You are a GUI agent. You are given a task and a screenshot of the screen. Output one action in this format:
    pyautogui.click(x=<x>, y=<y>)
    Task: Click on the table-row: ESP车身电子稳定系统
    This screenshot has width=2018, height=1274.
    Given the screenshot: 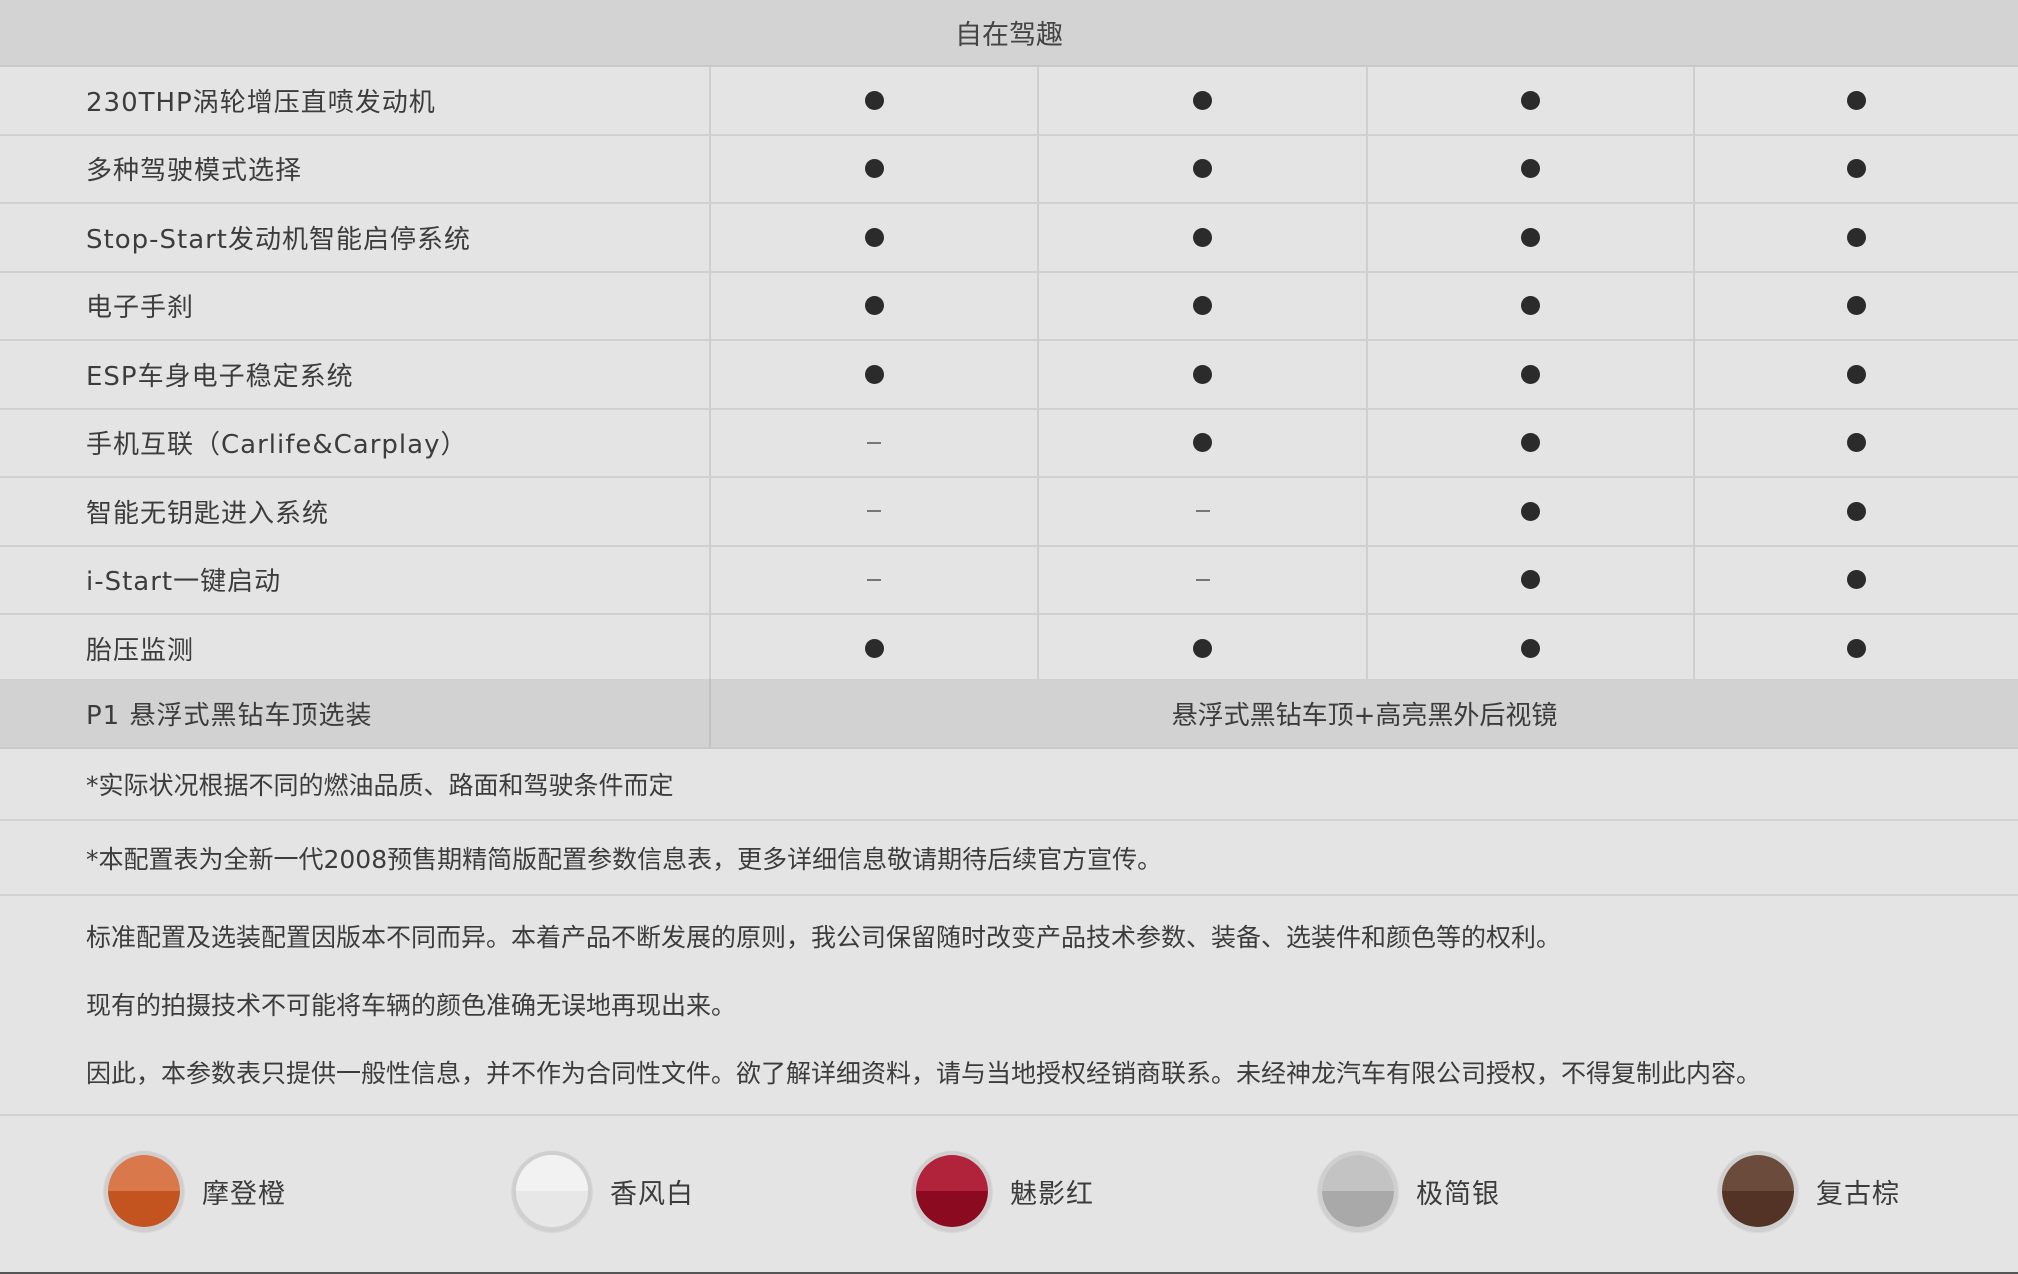 What is the action you would take?
    pyautogui.click(x=1009, y=375)
    